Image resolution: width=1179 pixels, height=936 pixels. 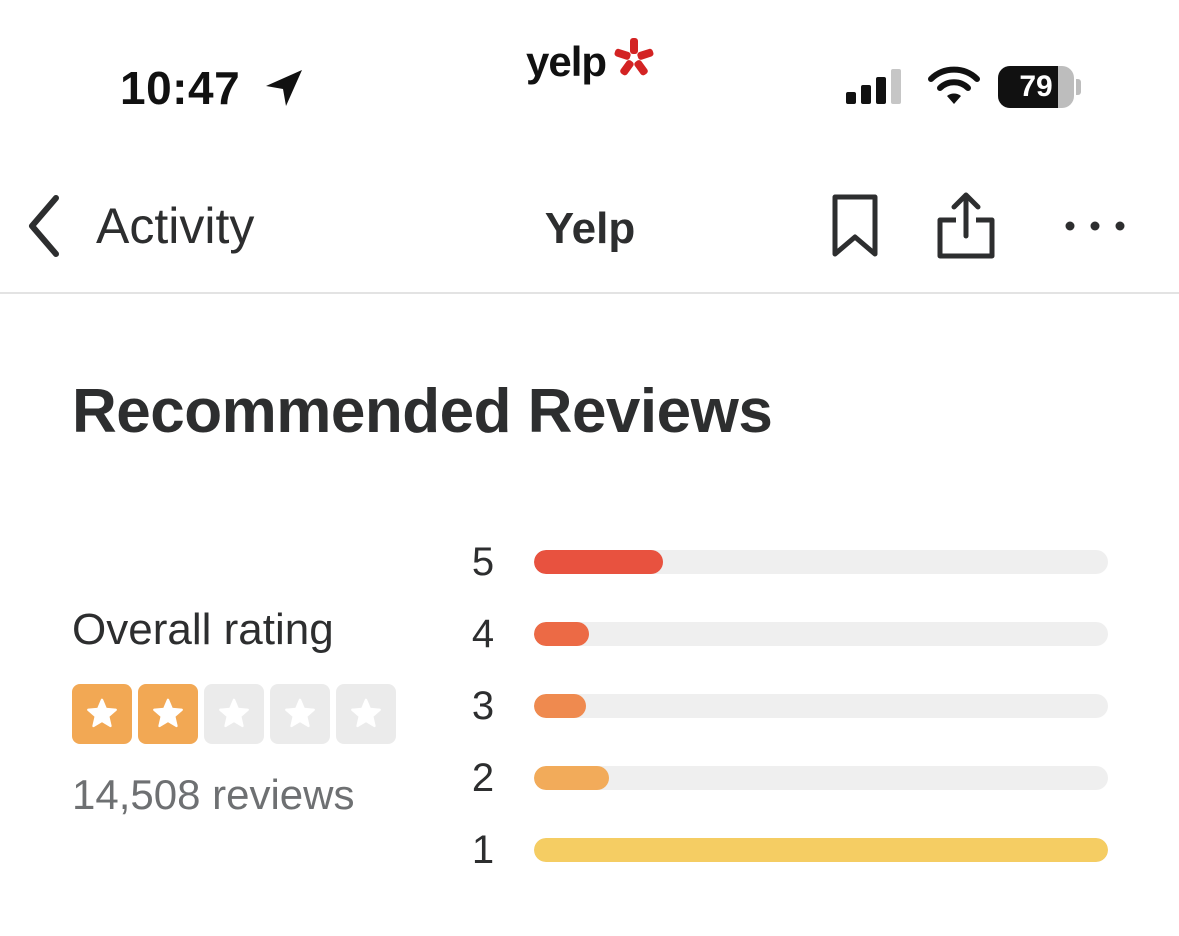 I want to click on rating-bar-row: 5, so click(x=790, y=562).